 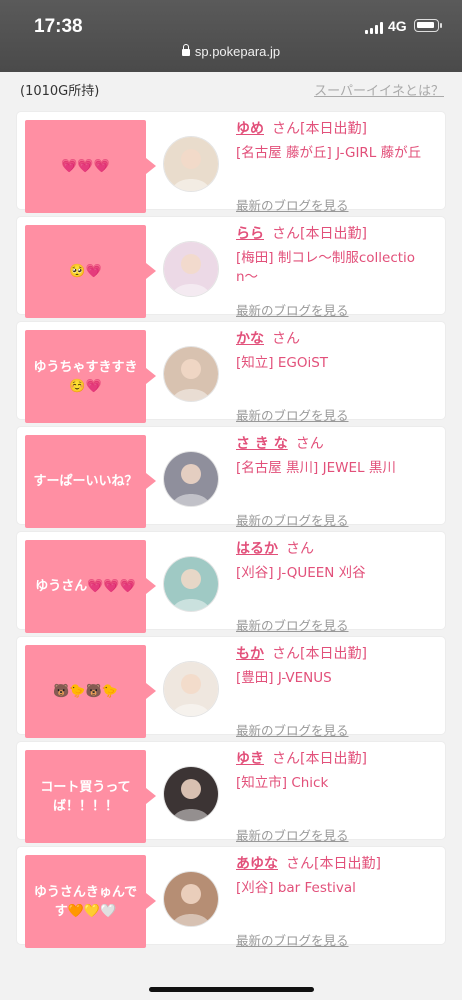 What do you see at coordinates (231, 36) in the screenshot?
I see `browser-status-bar: 17:38 4G sp.pokepara.jp` at bounding box center [231, 36].